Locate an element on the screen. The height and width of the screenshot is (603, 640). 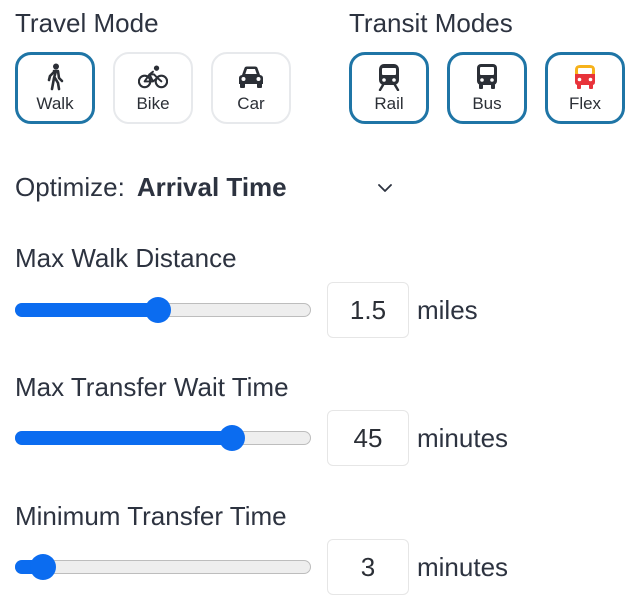
walk-label: Walk is located at coordinates (55, 103).